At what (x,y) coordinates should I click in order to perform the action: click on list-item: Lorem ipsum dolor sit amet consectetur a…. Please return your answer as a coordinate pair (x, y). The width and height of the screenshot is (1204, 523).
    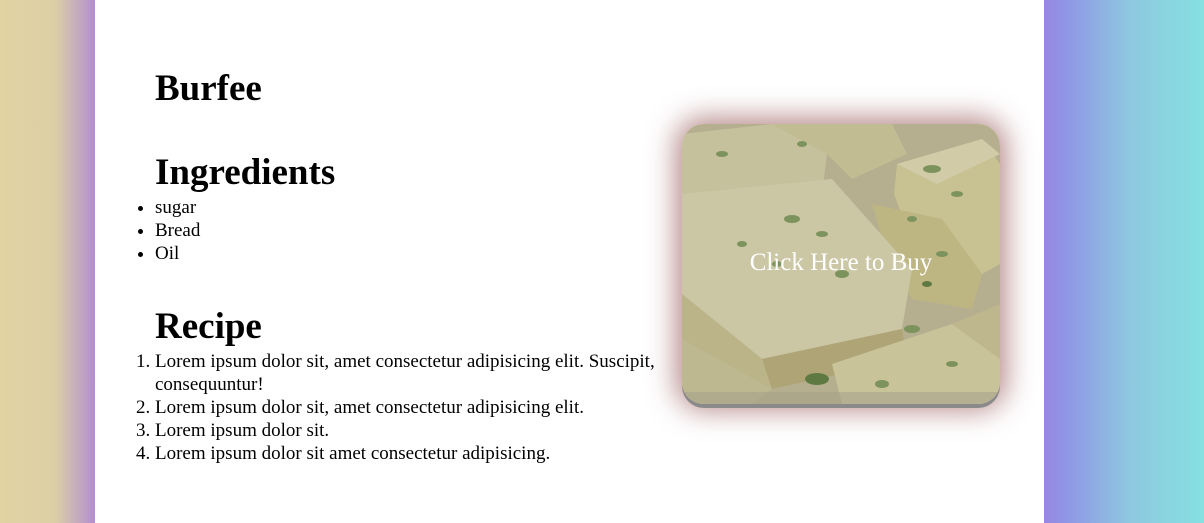
    Looking at the image, I should click on (425, 453).